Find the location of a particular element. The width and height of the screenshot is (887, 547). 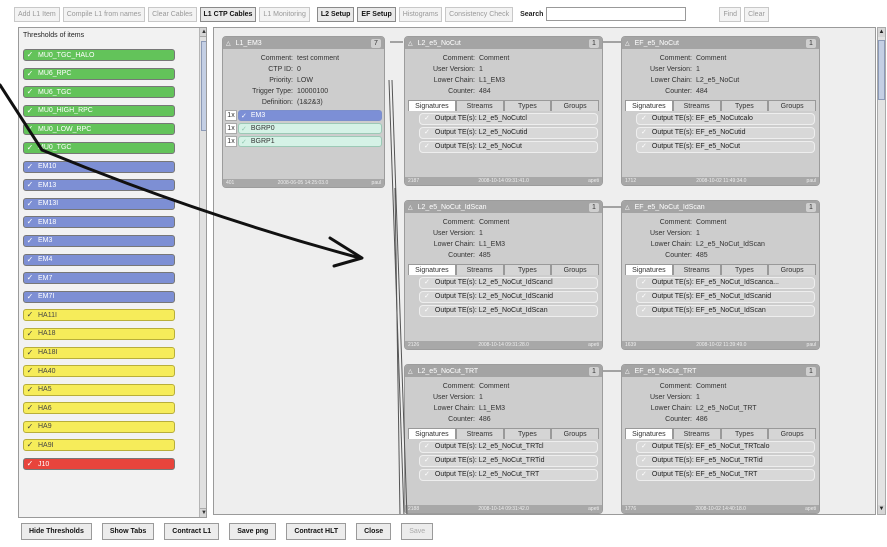

node-header: △ L2_e5_NoCut_TRT 1 is located at coordinates (503, 371).